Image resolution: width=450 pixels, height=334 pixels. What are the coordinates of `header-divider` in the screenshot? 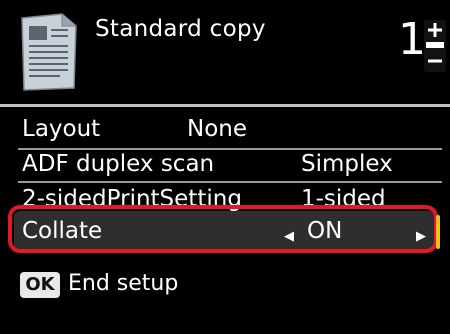 It's located at (225, 105).